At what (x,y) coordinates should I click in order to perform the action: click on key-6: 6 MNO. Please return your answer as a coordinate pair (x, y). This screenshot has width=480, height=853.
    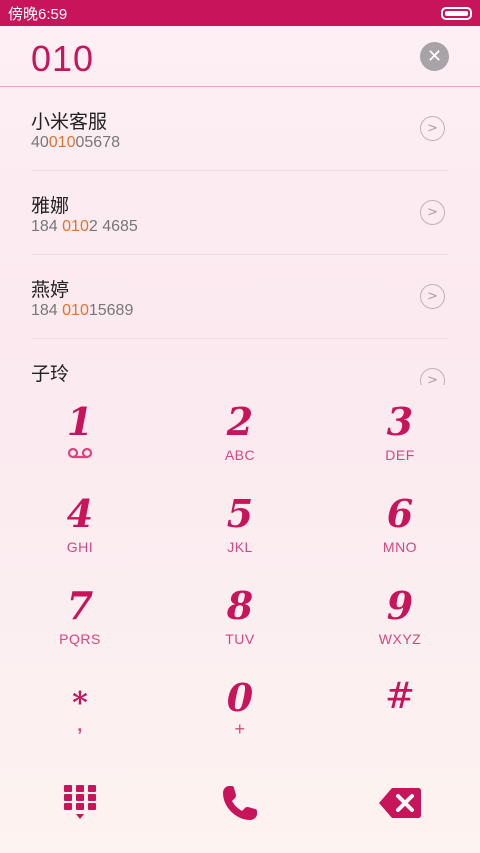
    Looking at the image, I should click on (400, 523).